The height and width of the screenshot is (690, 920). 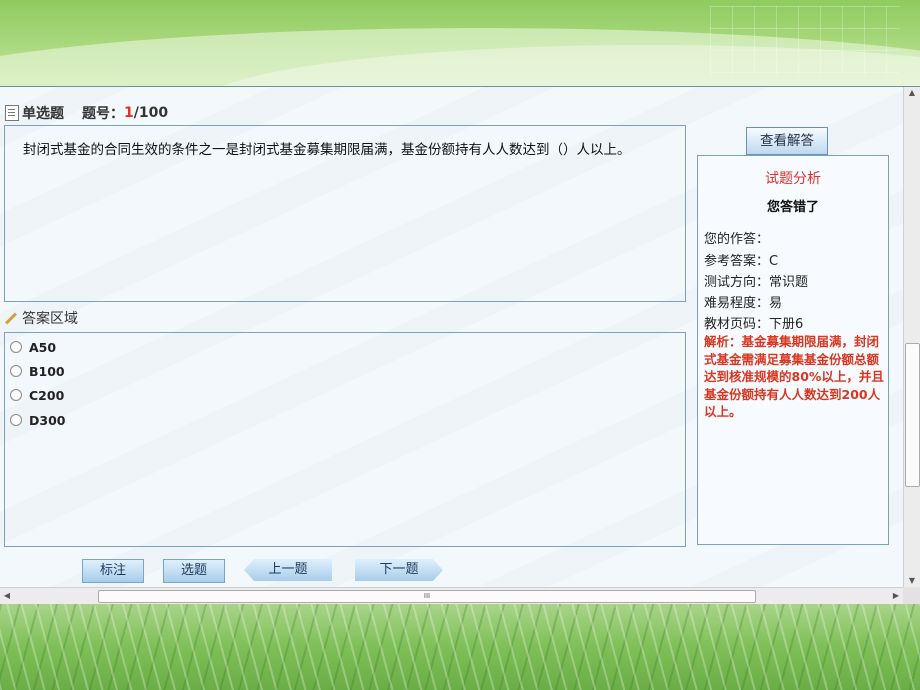 I want to click on previous-question-button: 上一题, so click(x=288, y=570).